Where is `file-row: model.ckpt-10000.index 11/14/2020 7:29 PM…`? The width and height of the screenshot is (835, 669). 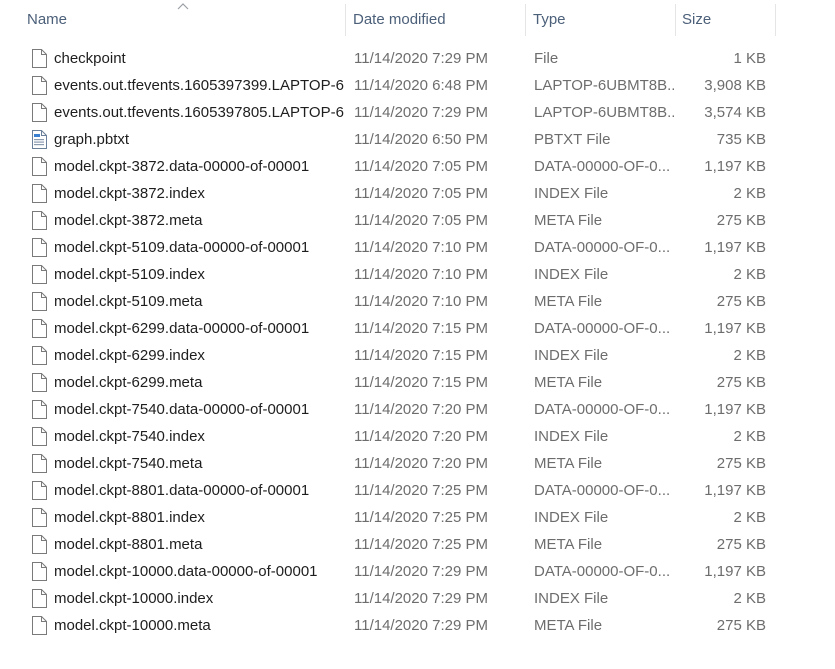 file-row: model.ckpt-10000.index 11/14/2020 7:29 PM… is located at coordinates (388, 598).